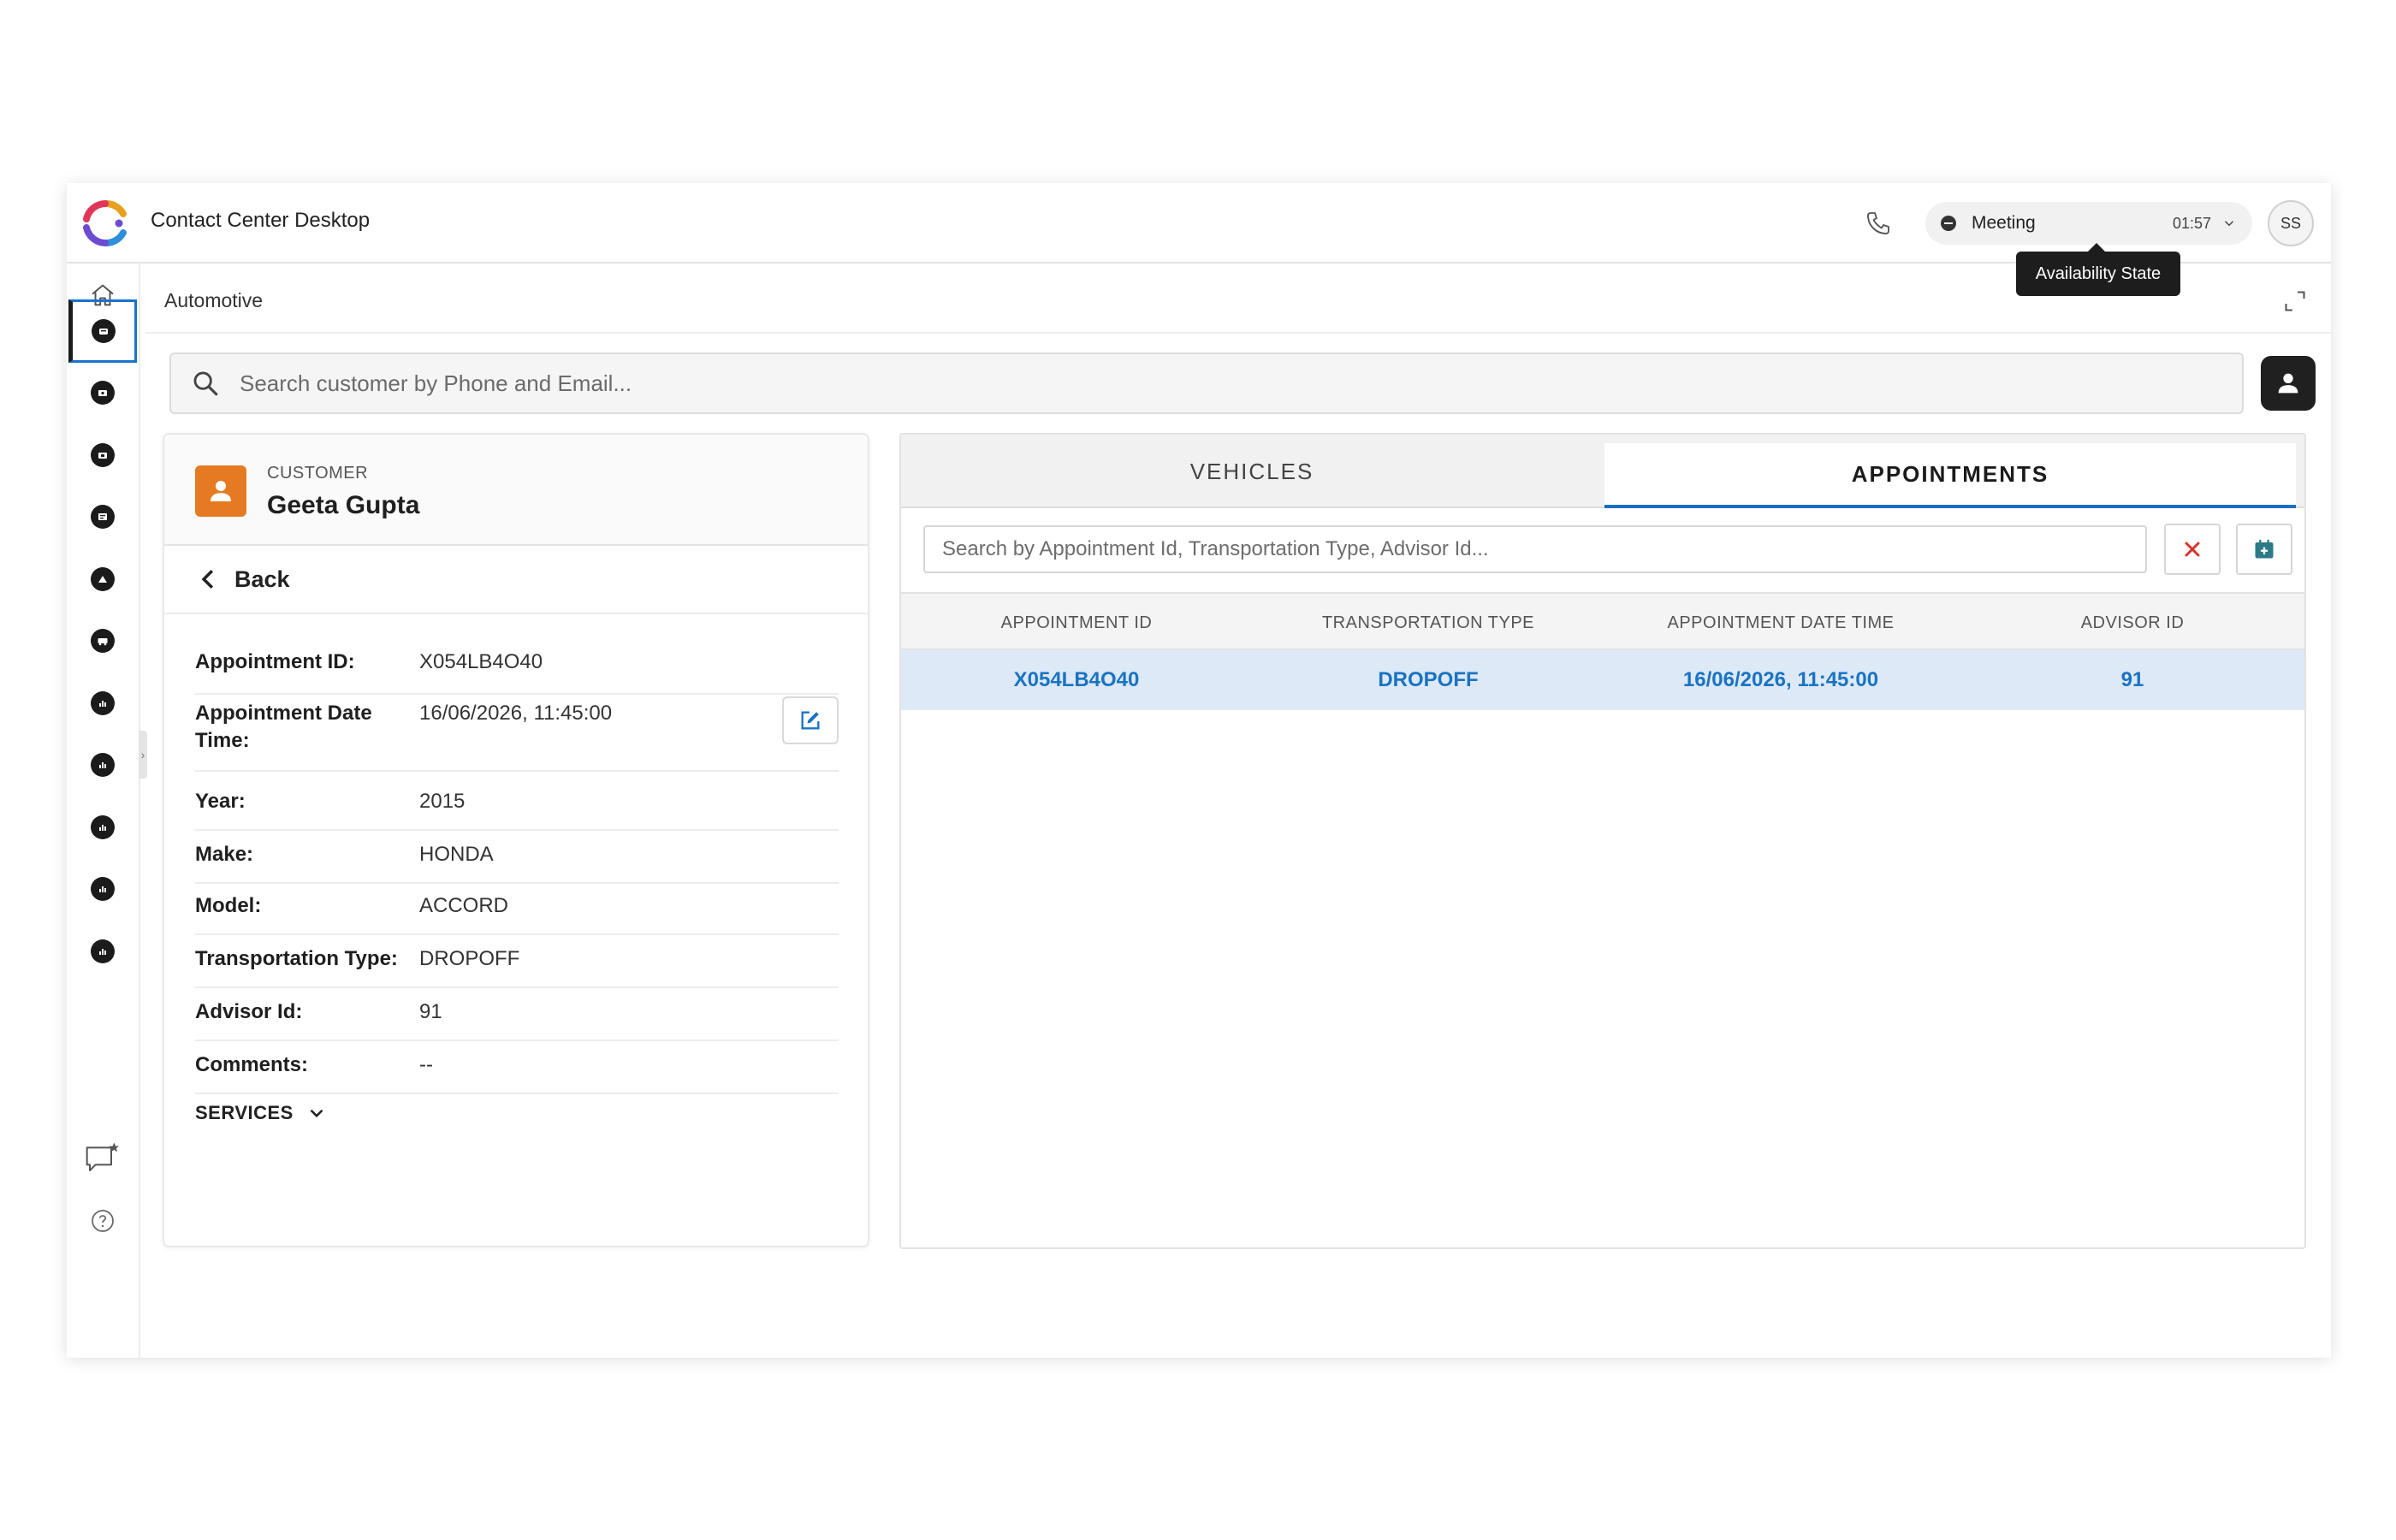  What do you see at coordinates (430, 1011) in the screenshot?
I see `detail-value: 91` at bounding box center [430, 1011].